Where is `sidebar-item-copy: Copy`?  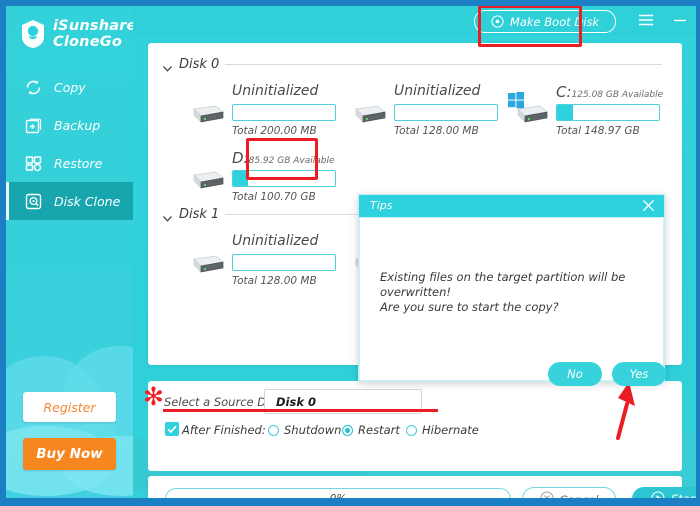
sidebar-item-copy: Copy is located at coordinates (69, 87).